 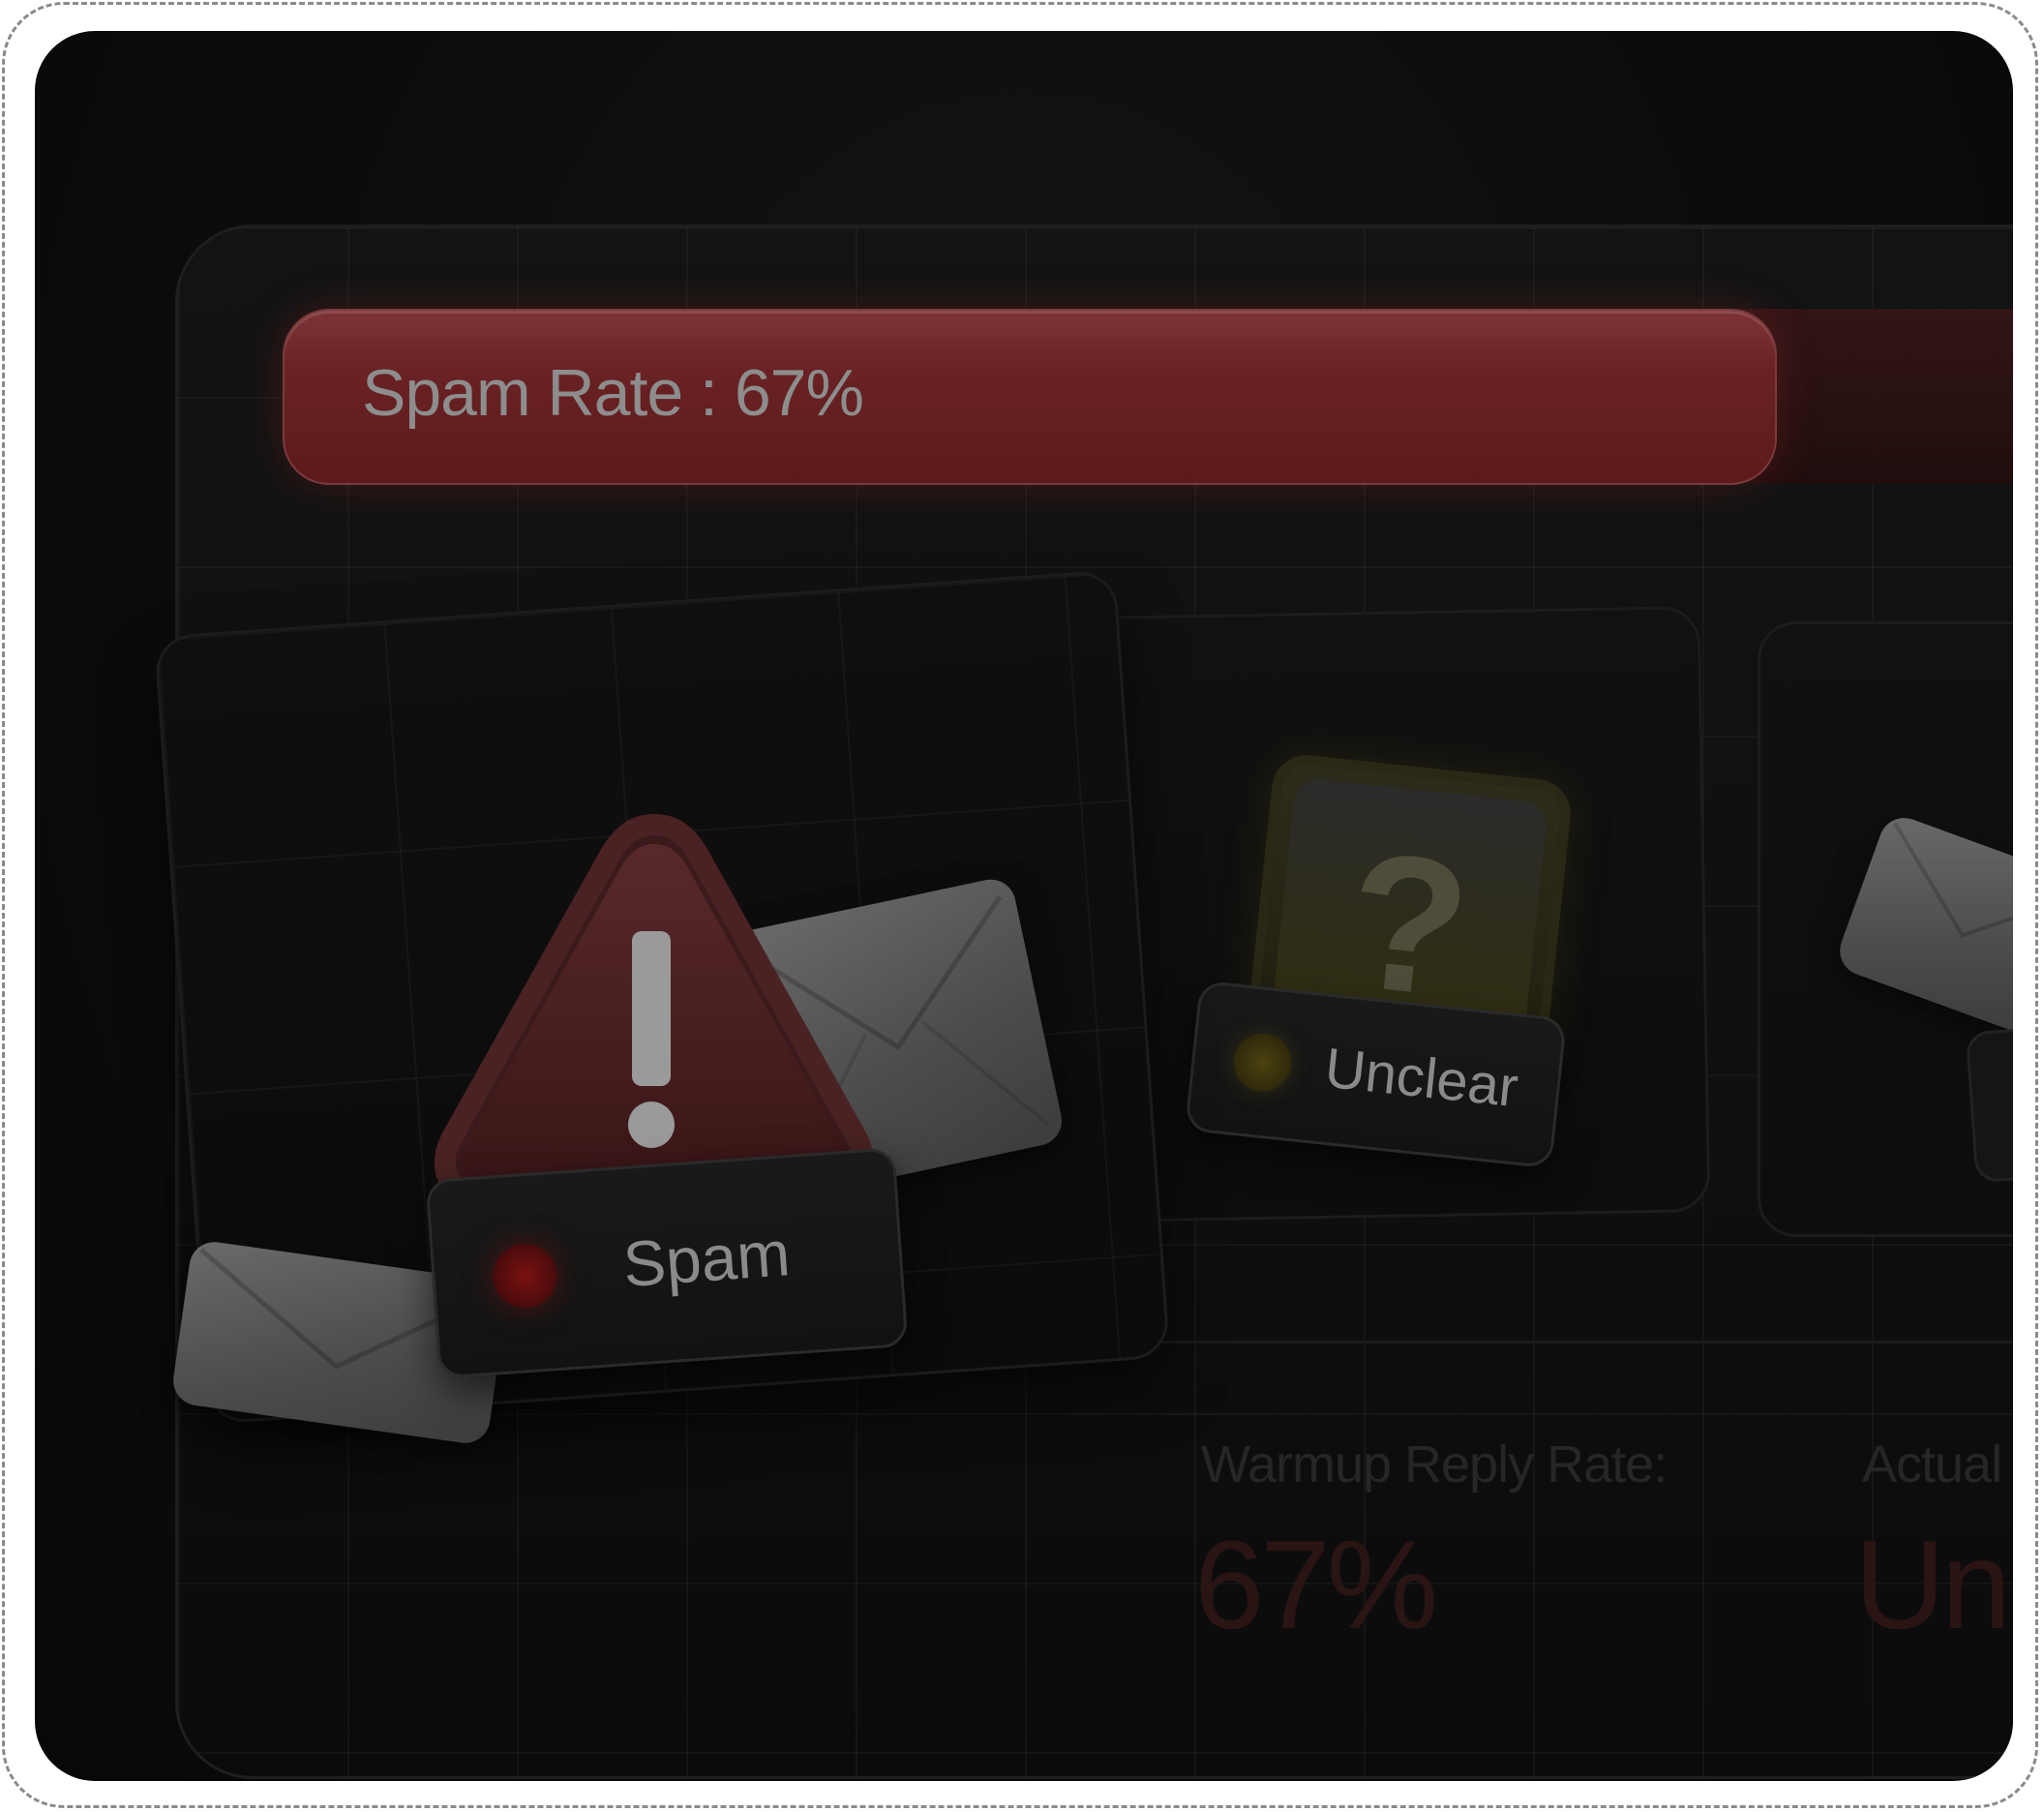 I want to click on spam-rate-label: Spam Rate : 67%, so click(x=613, y=393).